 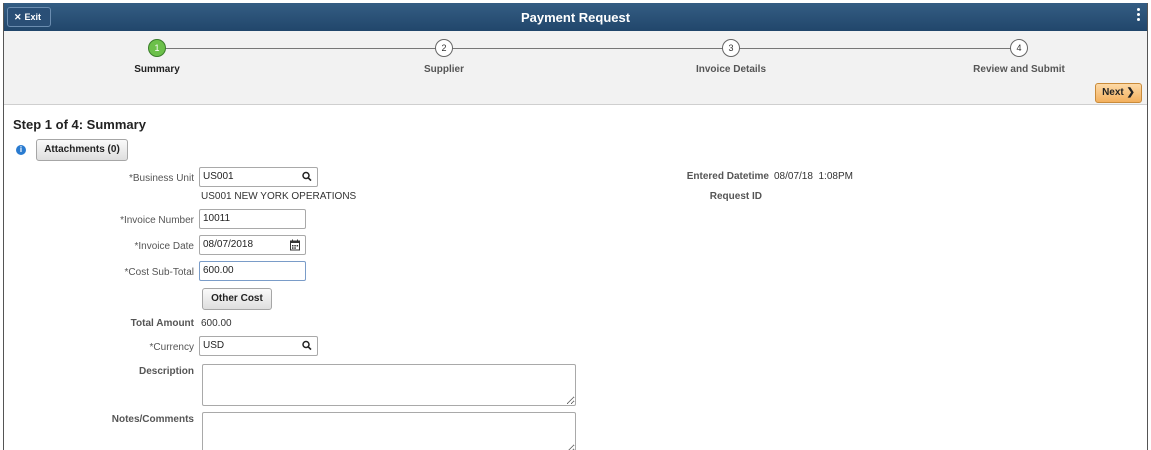 I want to click on description-textarea, so click(x=389, y=385).